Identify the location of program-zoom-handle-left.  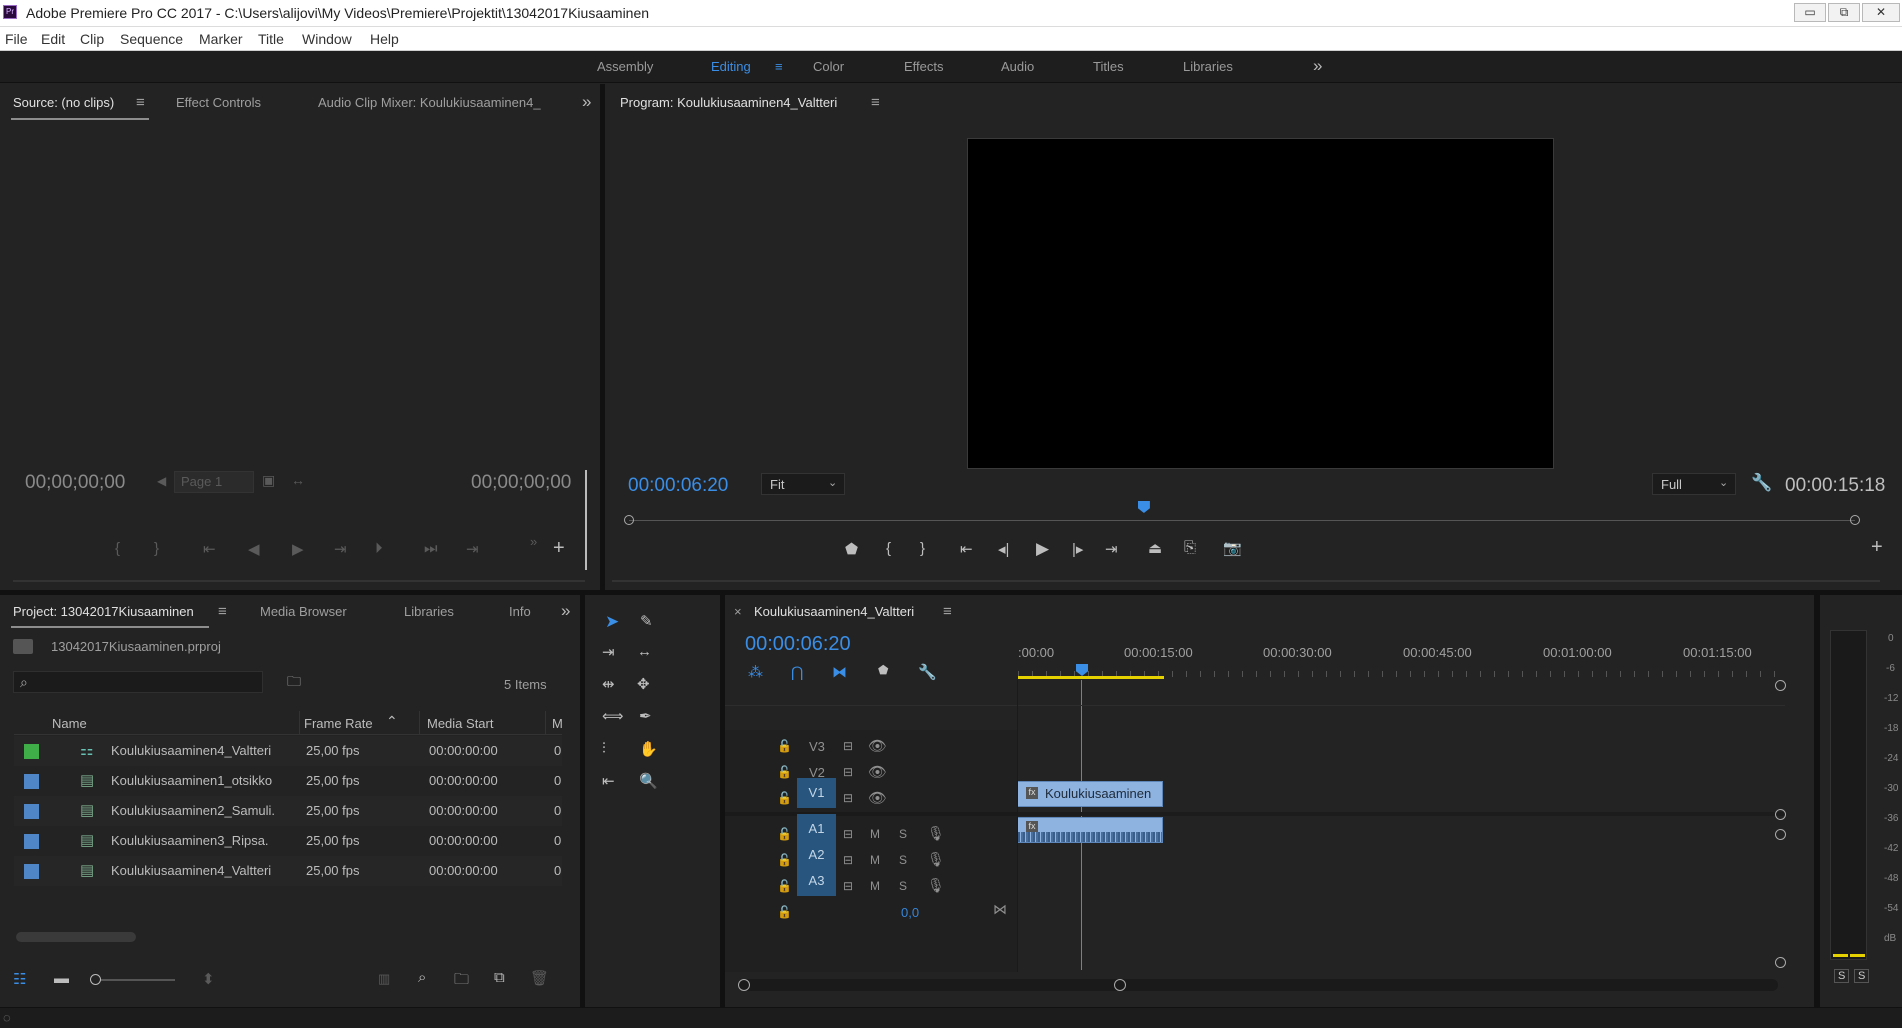
(629, 520).